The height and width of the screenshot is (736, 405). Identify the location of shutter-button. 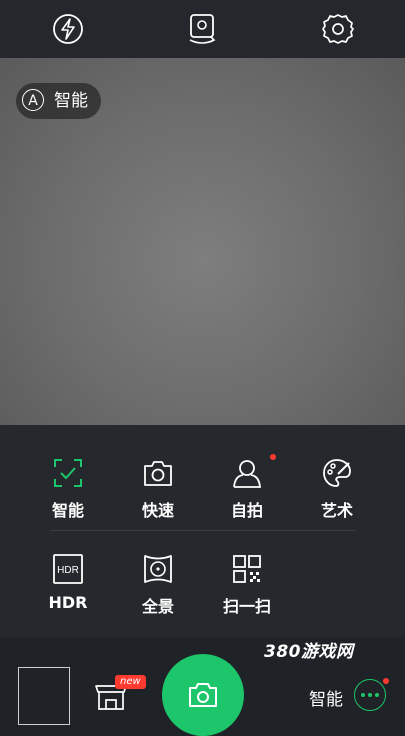
(203, 695).